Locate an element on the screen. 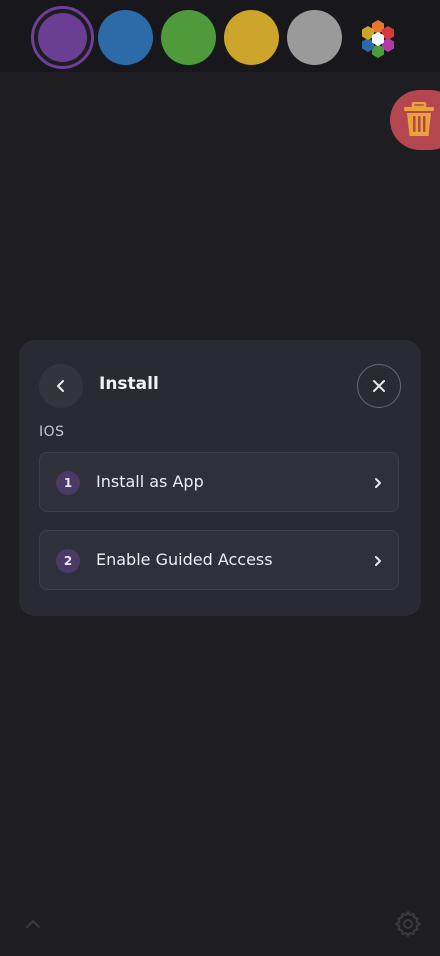  gear-icon is located at coordinates (408, 924).